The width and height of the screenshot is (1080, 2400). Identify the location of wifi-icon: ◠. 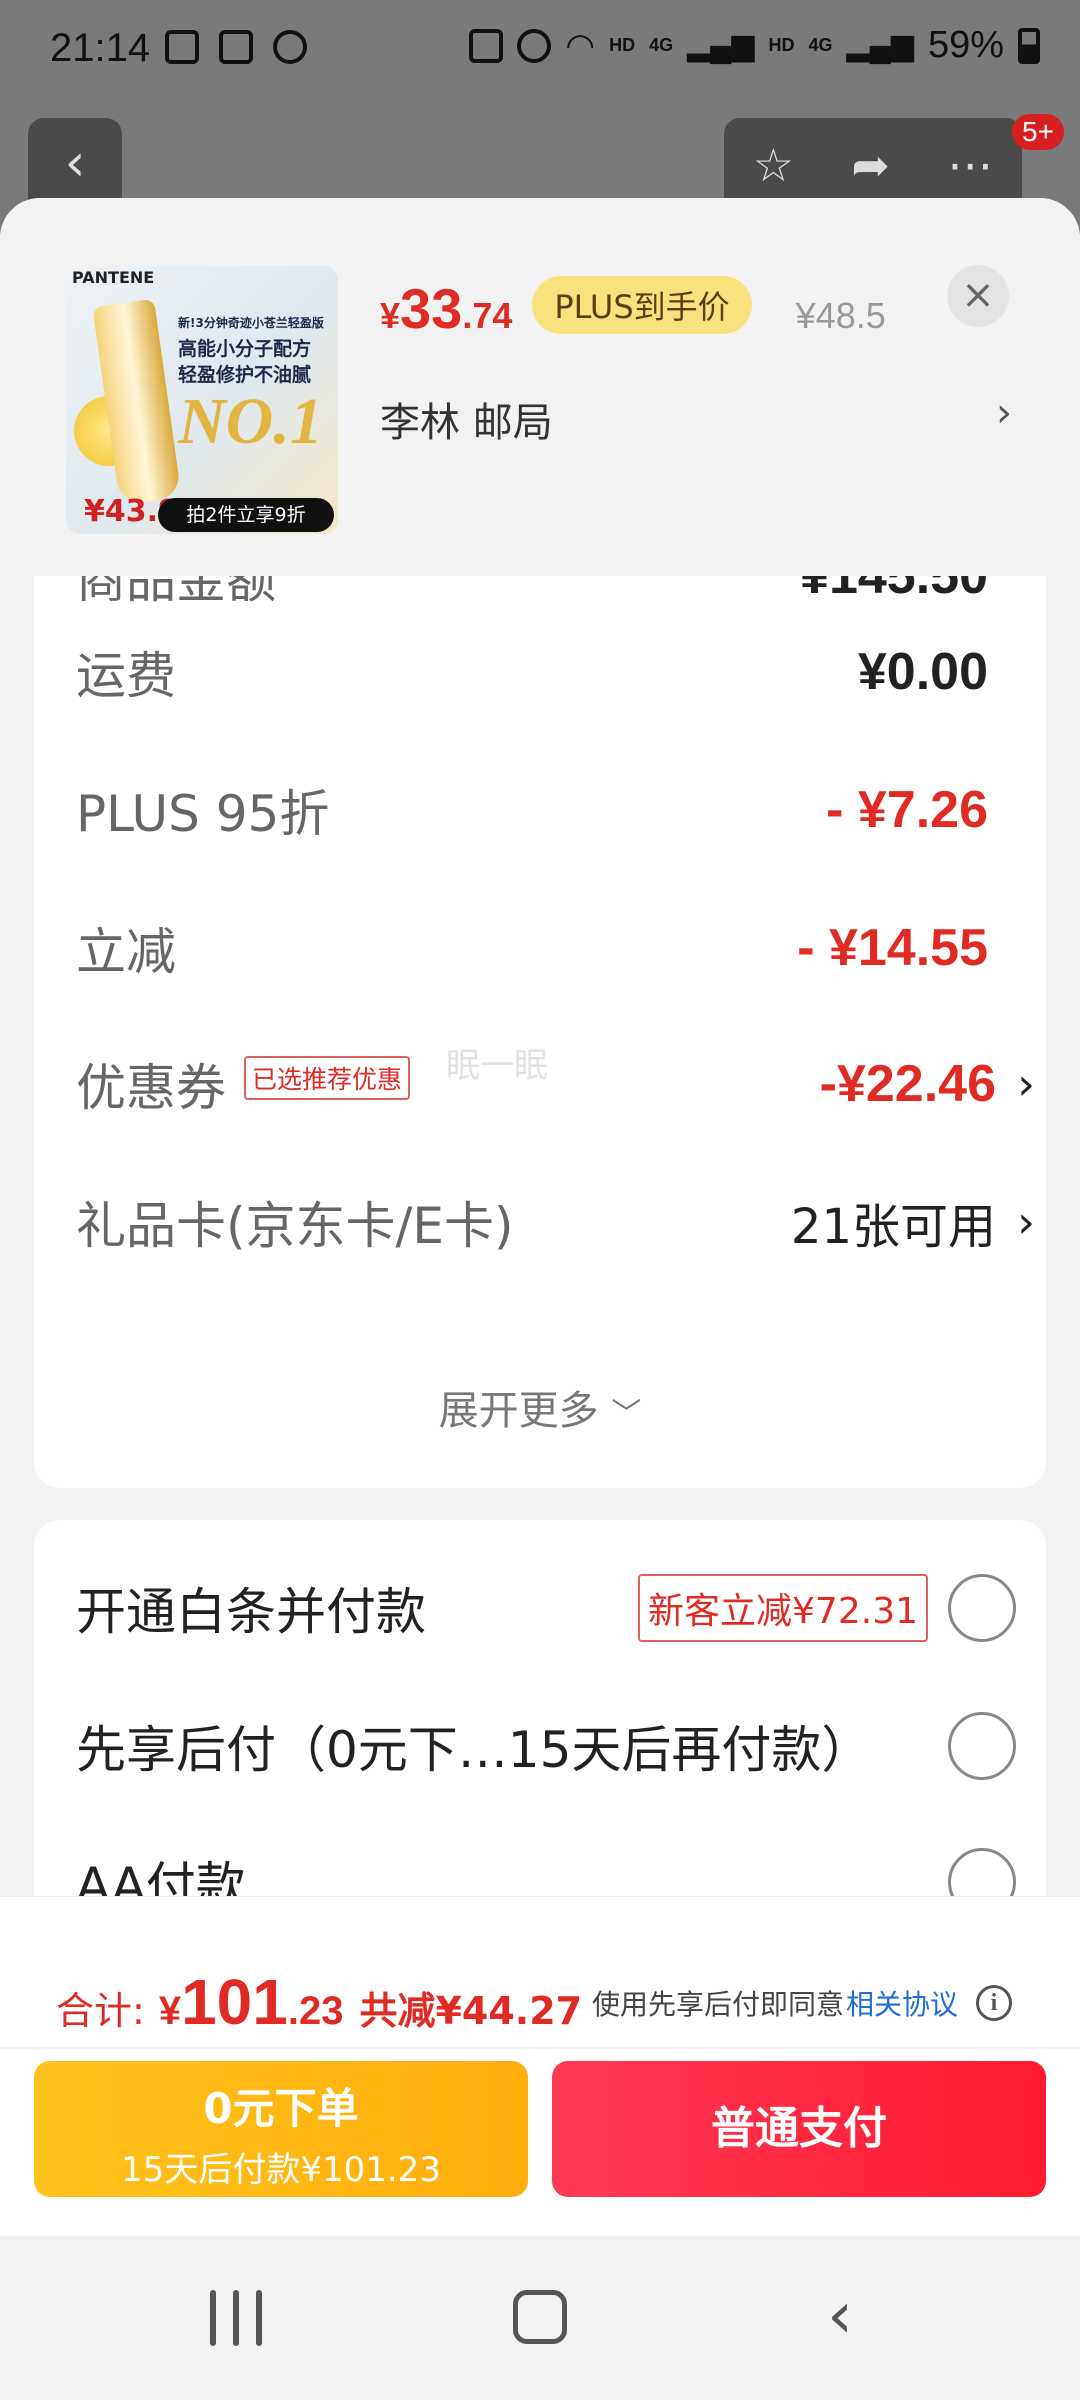
(580, 45).